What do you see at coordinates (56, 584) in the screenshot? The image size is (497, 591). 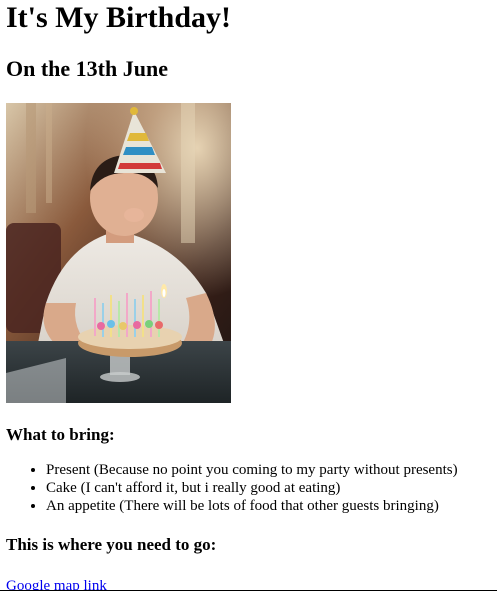 I see `google-map-link: Google map link` at bounding box center [56, 584].